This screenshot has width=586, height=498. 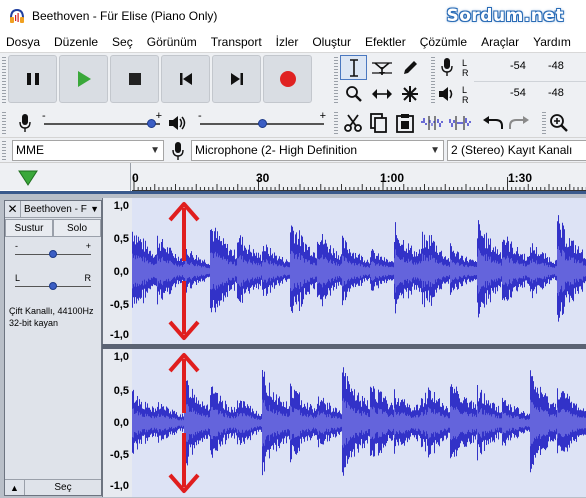 I want to click on track-buttons: Sustur Solo, so click(x=53, y=228).